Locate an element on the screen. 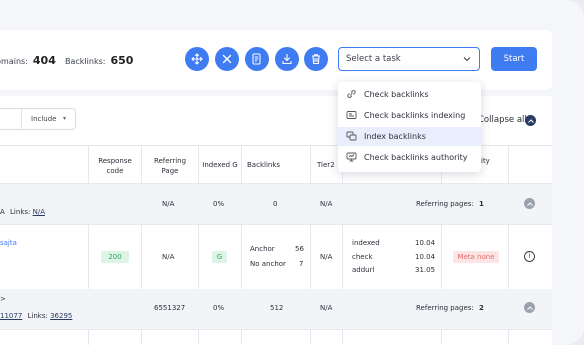 Image resolution: width=584 pixels, height=345 pixels. backlinks-stat: Backlinks: 650 is located at coordinates (99, 60).